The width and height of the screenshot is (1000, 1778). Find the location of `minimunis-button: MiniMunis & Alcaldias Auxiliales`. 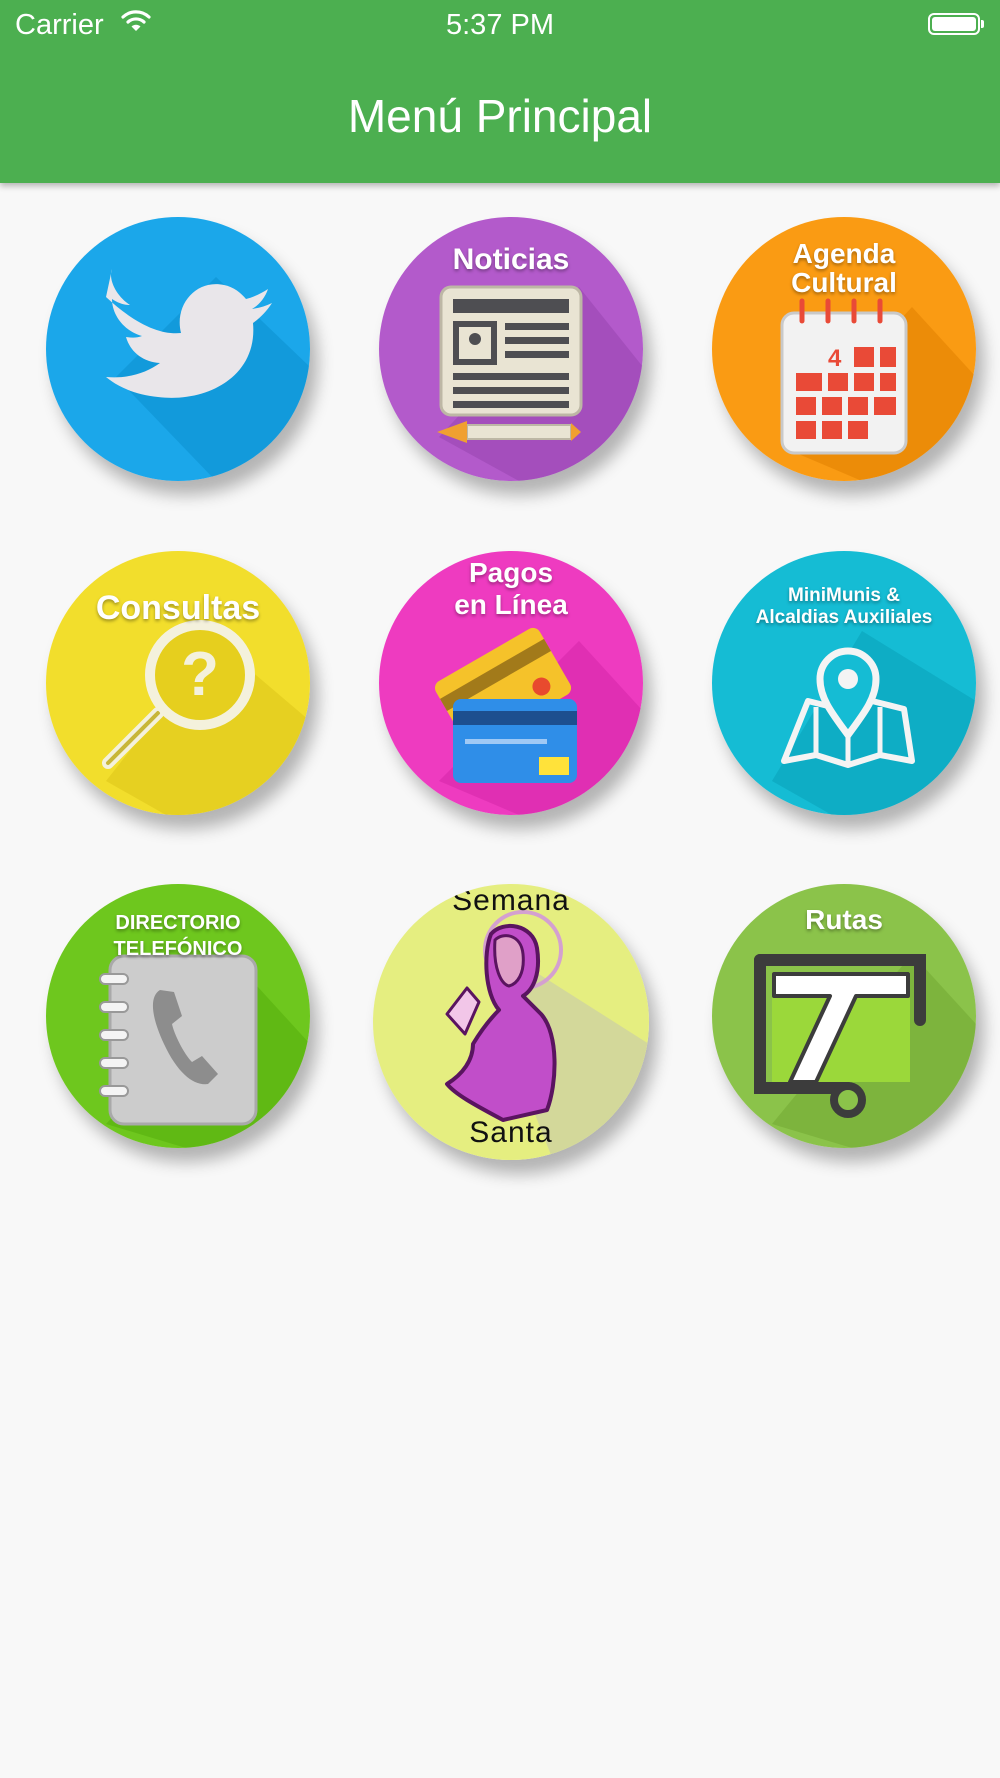

minimunis-button: MiniMunis & Alcaldias Auxiliales is located at coordinates (844, 683).